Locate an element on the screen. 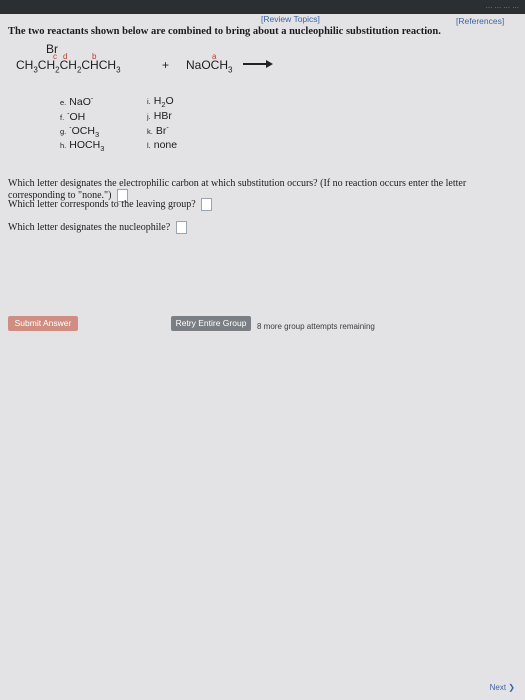  references-link: [References] is located at coordinates (480, 21).